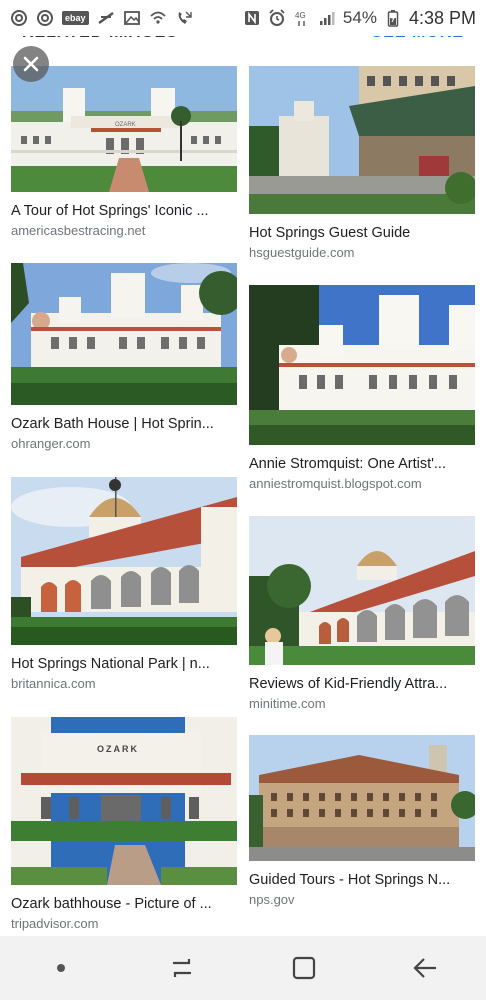 The height and width of the screenshot is (1000, 486). Describe the element at coordinates (243, 968) in the screenshot. I see `navigation-bar` at that location.